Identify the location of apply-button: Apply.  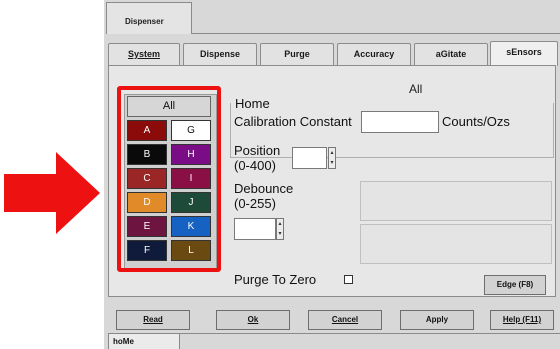
(437, 320).